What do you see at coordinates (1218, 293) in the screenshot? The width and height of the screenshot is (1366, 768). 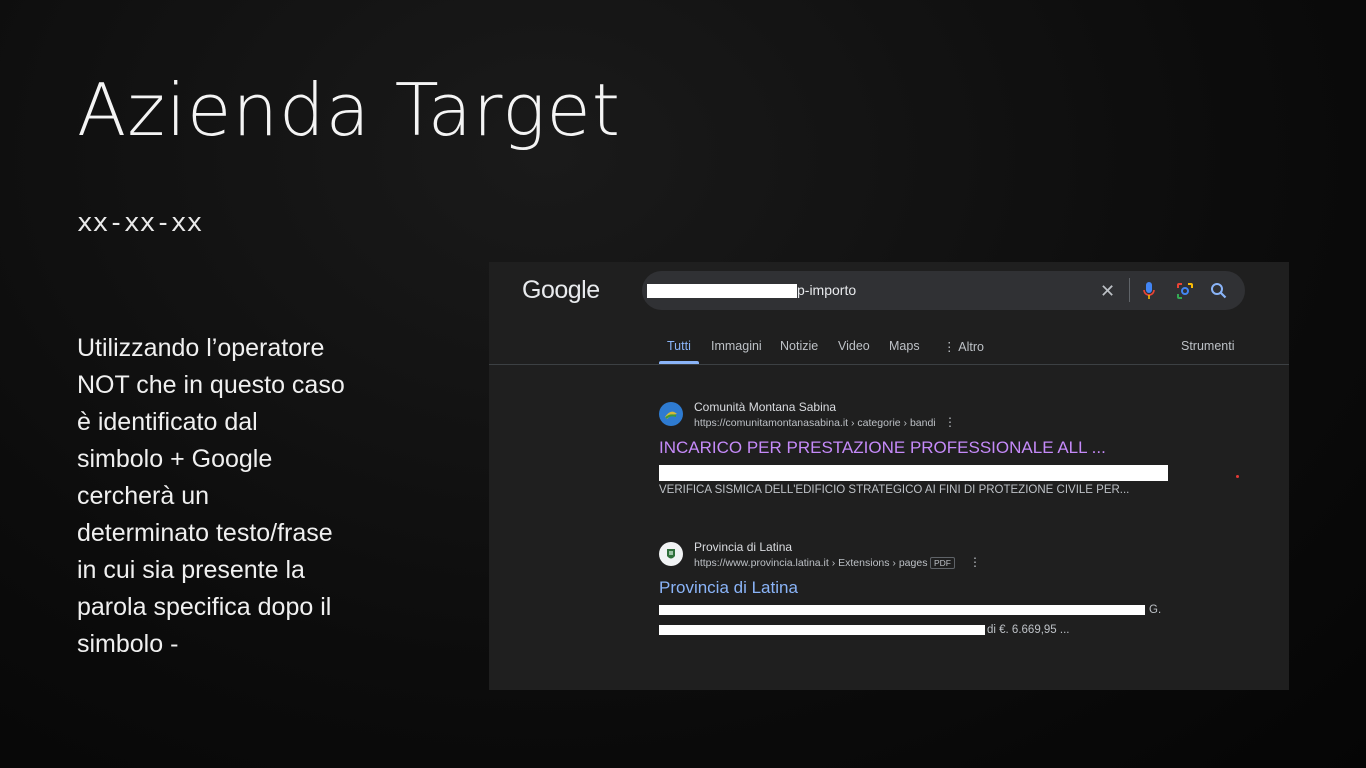 I see `search-icon` at bounding box center [1218, 293].